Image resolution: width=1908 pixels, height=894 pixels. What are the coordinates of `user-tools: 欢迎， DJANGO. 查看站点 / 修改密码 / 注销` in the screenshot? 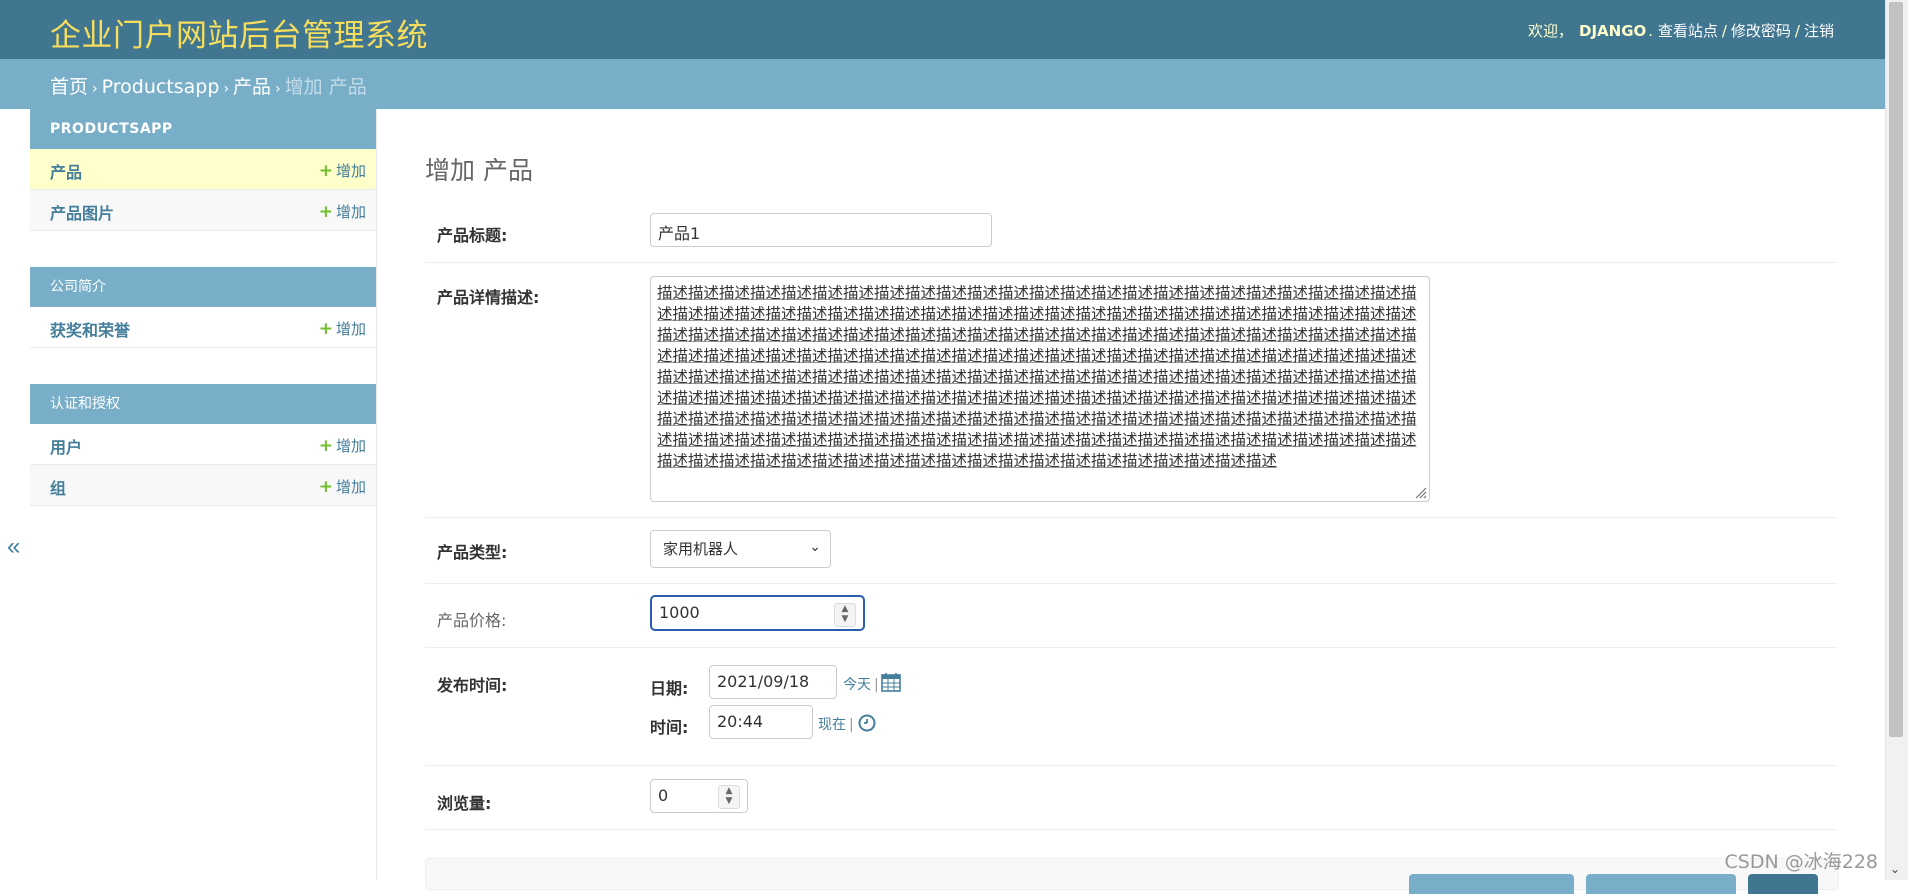 It's located at (1680, 31).